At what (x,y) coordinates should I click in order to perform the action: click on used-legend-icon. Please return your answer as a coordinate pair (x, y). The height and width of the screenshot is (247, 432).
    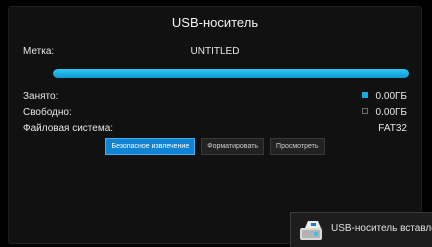
    Looking at the image, I should click on (364, 95).